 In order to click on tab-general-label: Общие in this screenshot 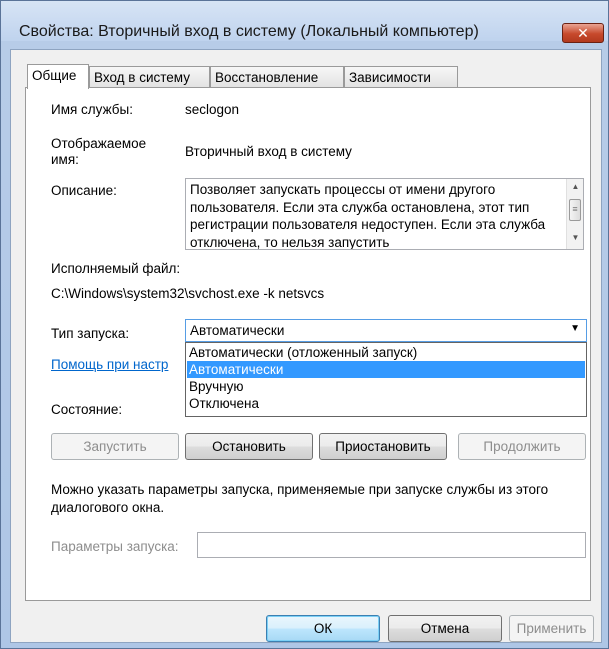, I will do `click(54, 75)`.